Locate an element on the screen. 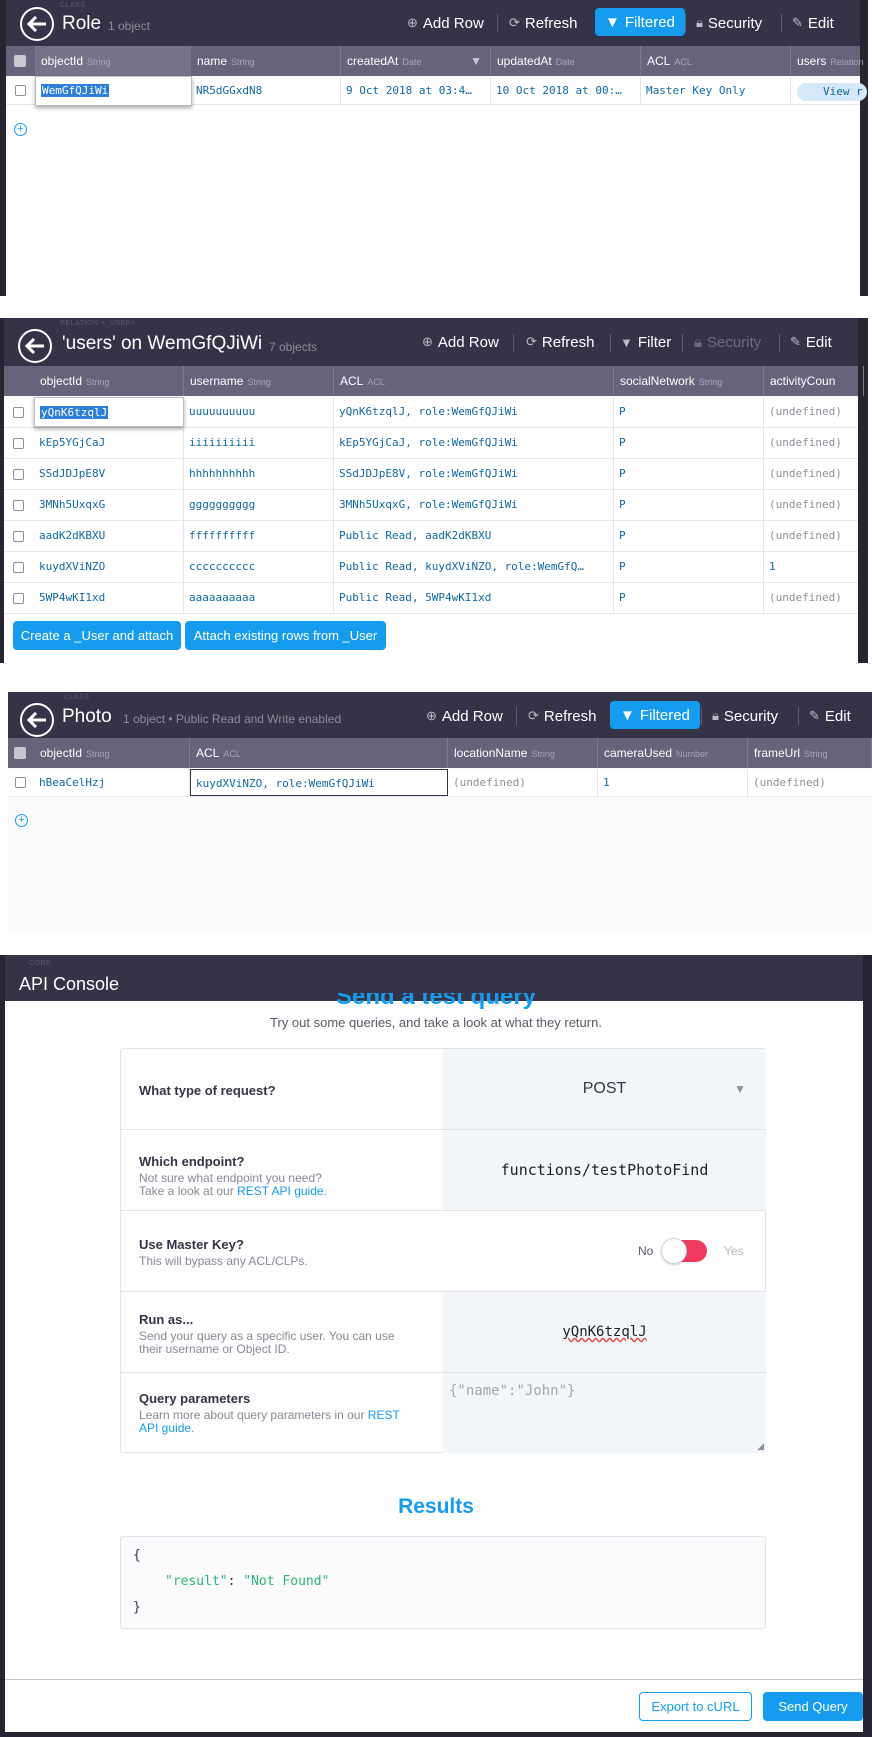 The width and height of the screenshot is (872, 1737). username-cell: aaaaaaaaaa is located at coordinates (259, 598).